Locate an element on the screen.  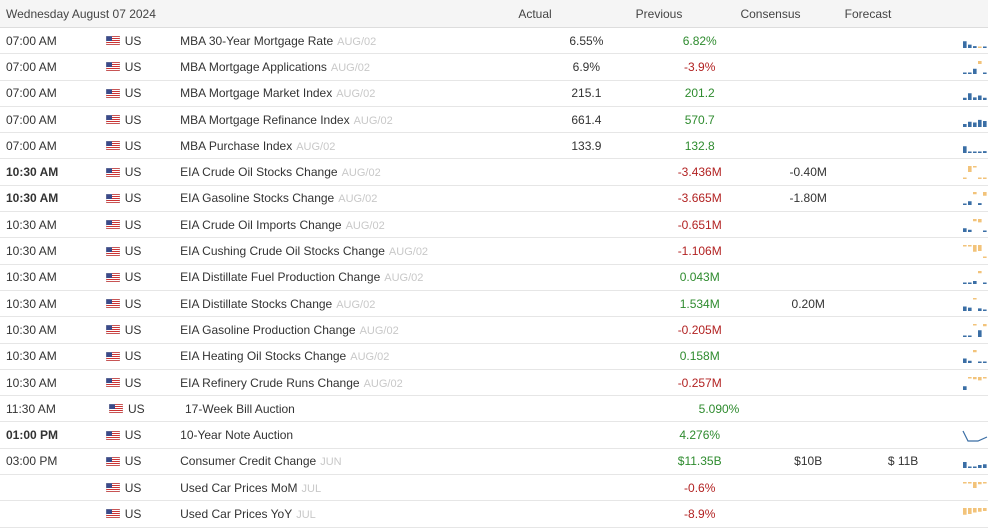
table-row: US Used Car Prices MoM JUL -0.6% is located at coordinates (494, 488).